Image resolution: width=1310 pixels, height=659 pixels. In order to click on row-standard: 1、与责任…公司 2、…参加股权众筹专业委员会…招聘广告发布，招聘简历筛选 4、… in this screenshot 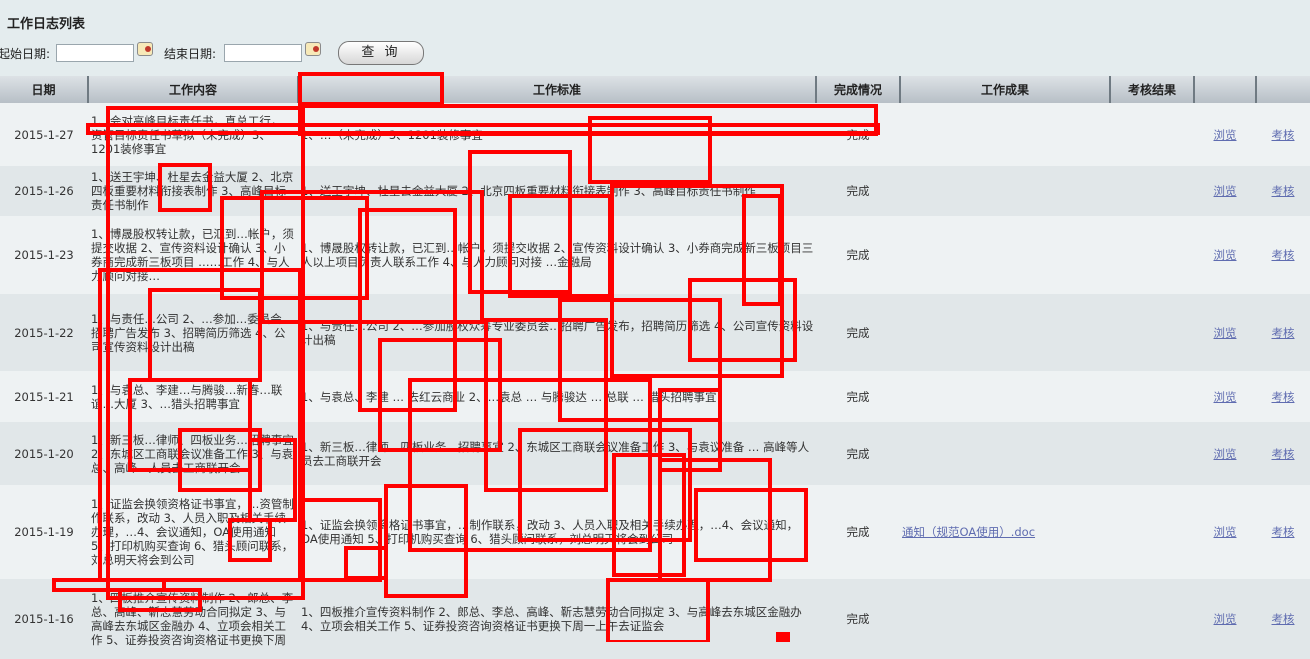, I will do `click(557, 332)`.